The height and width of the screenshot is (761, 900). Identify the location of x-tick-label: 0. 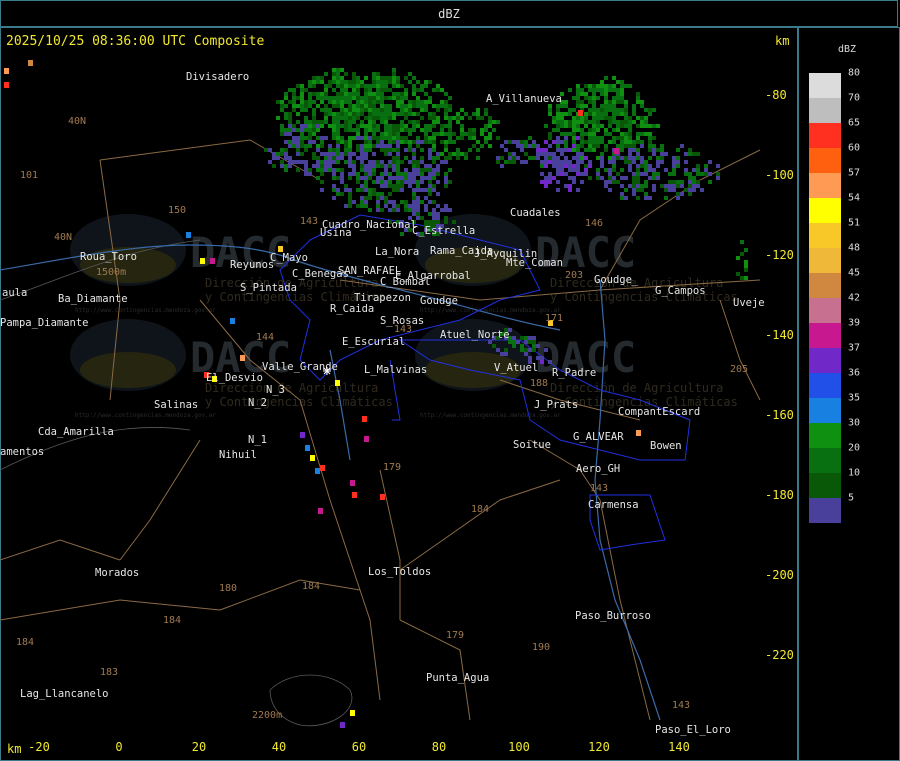
(119, 747).